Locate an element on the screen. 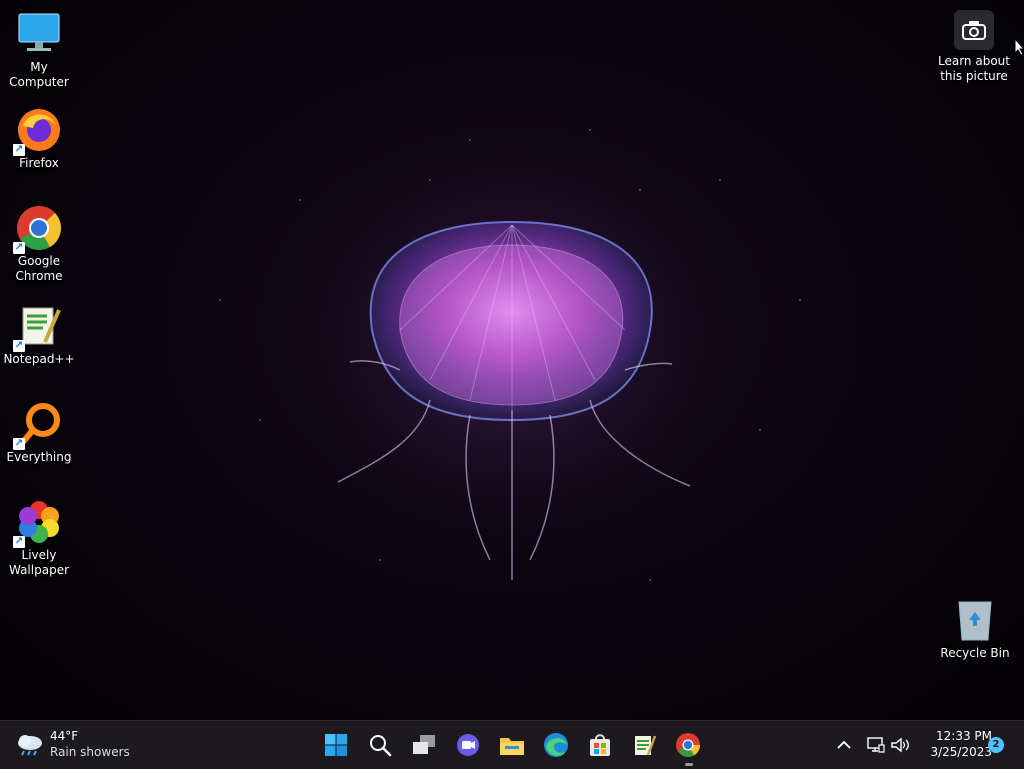 This screenshot has height=769, width=1024. learn-picture-line1: Learn about is located at coordinates (974, 61).